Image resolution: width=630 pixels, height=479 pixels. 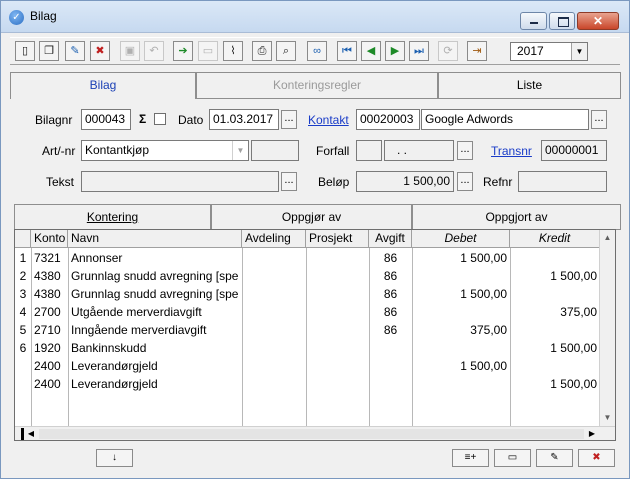 What do you see at coordinates (244, 119) in the screenshot?
I see `dato-field: 01.03.2017` at bounding box center [244, 119].